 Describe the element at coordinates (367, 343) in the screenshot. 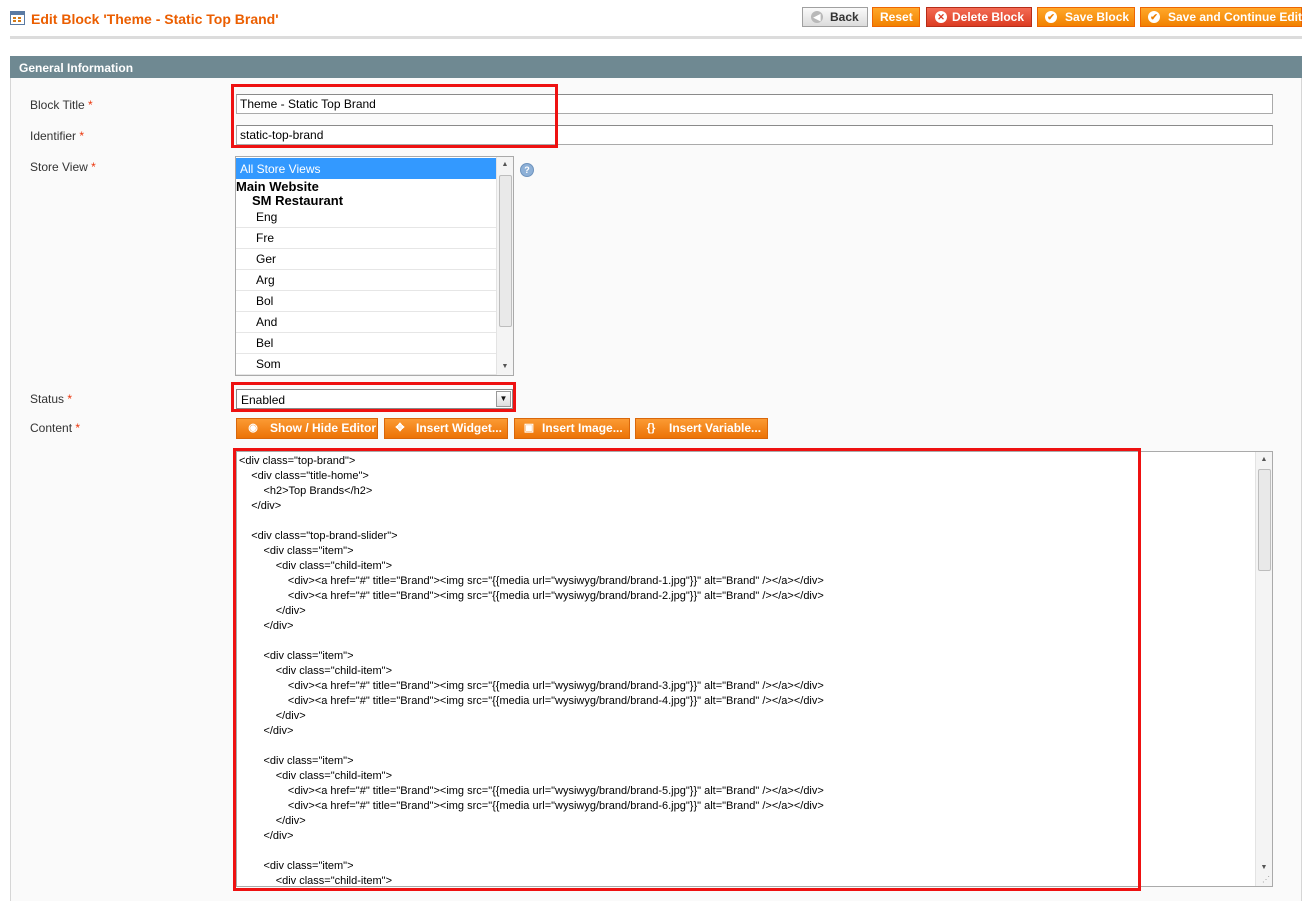

I see `store-view-option: Bel` at that location.